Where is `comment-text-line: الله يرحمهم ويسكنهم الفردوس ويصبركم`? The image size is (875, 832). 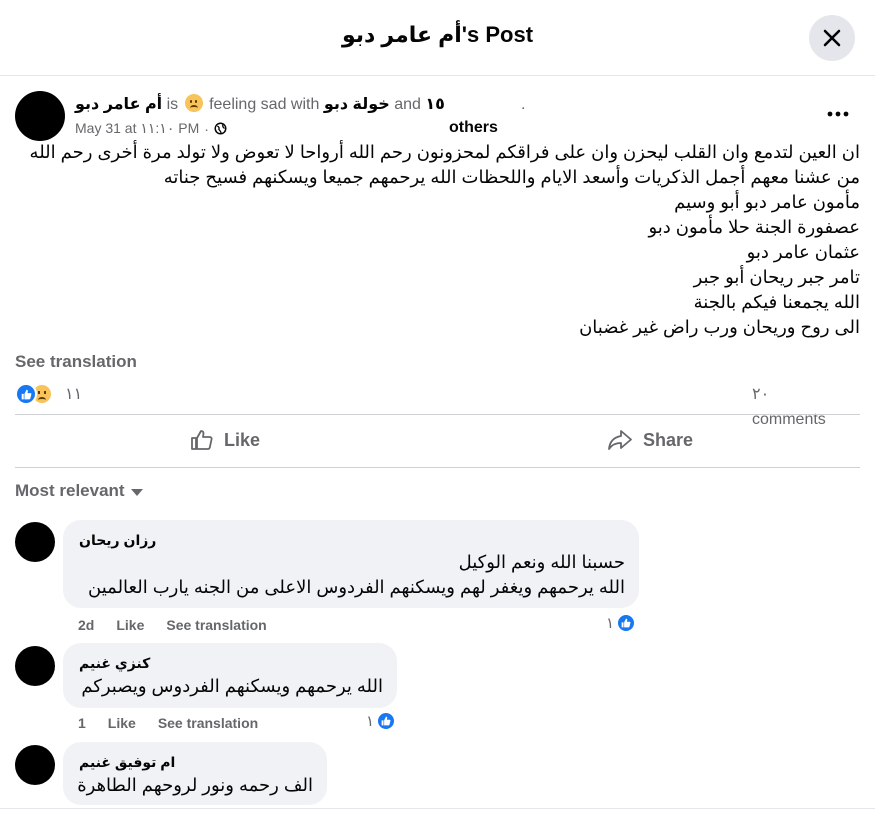 comment-text-line: الله يرحمهم ويسكنهم الفردوس ويصبركم is located at coordinates (232, 686).